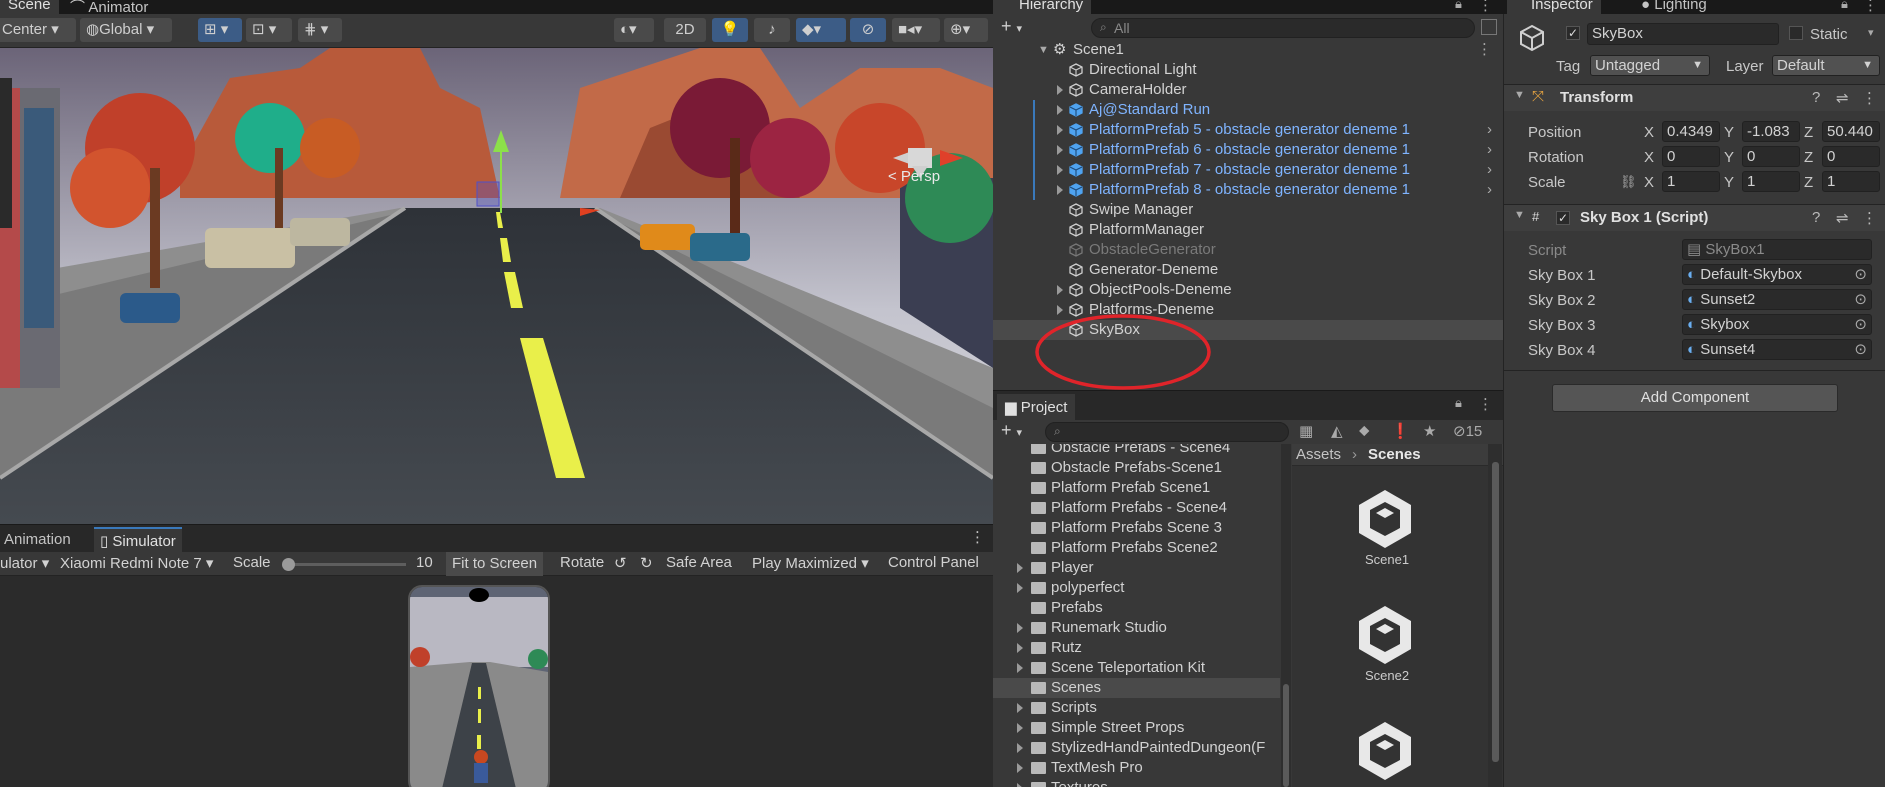 The height and width of the screenshot is (787, 1885). I want to click on layer-dropdown: Default ▼, so click(1826, 65).